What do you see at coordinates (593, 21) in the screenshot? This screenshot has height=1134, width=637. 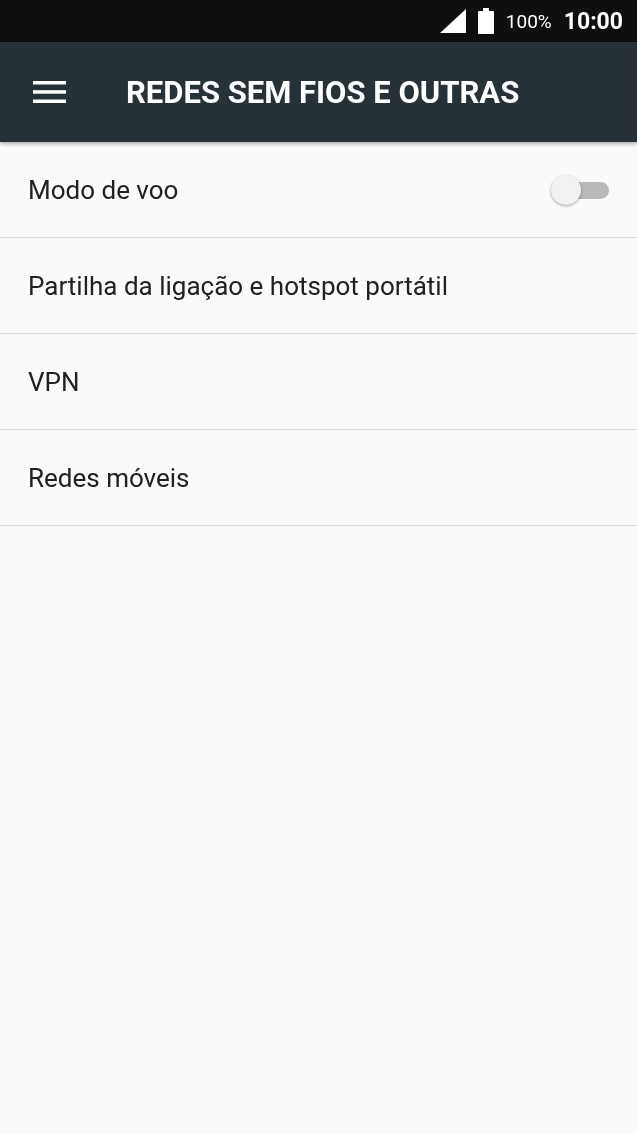 I see `clock-time: 10:00` at bounding box center [593, 21].